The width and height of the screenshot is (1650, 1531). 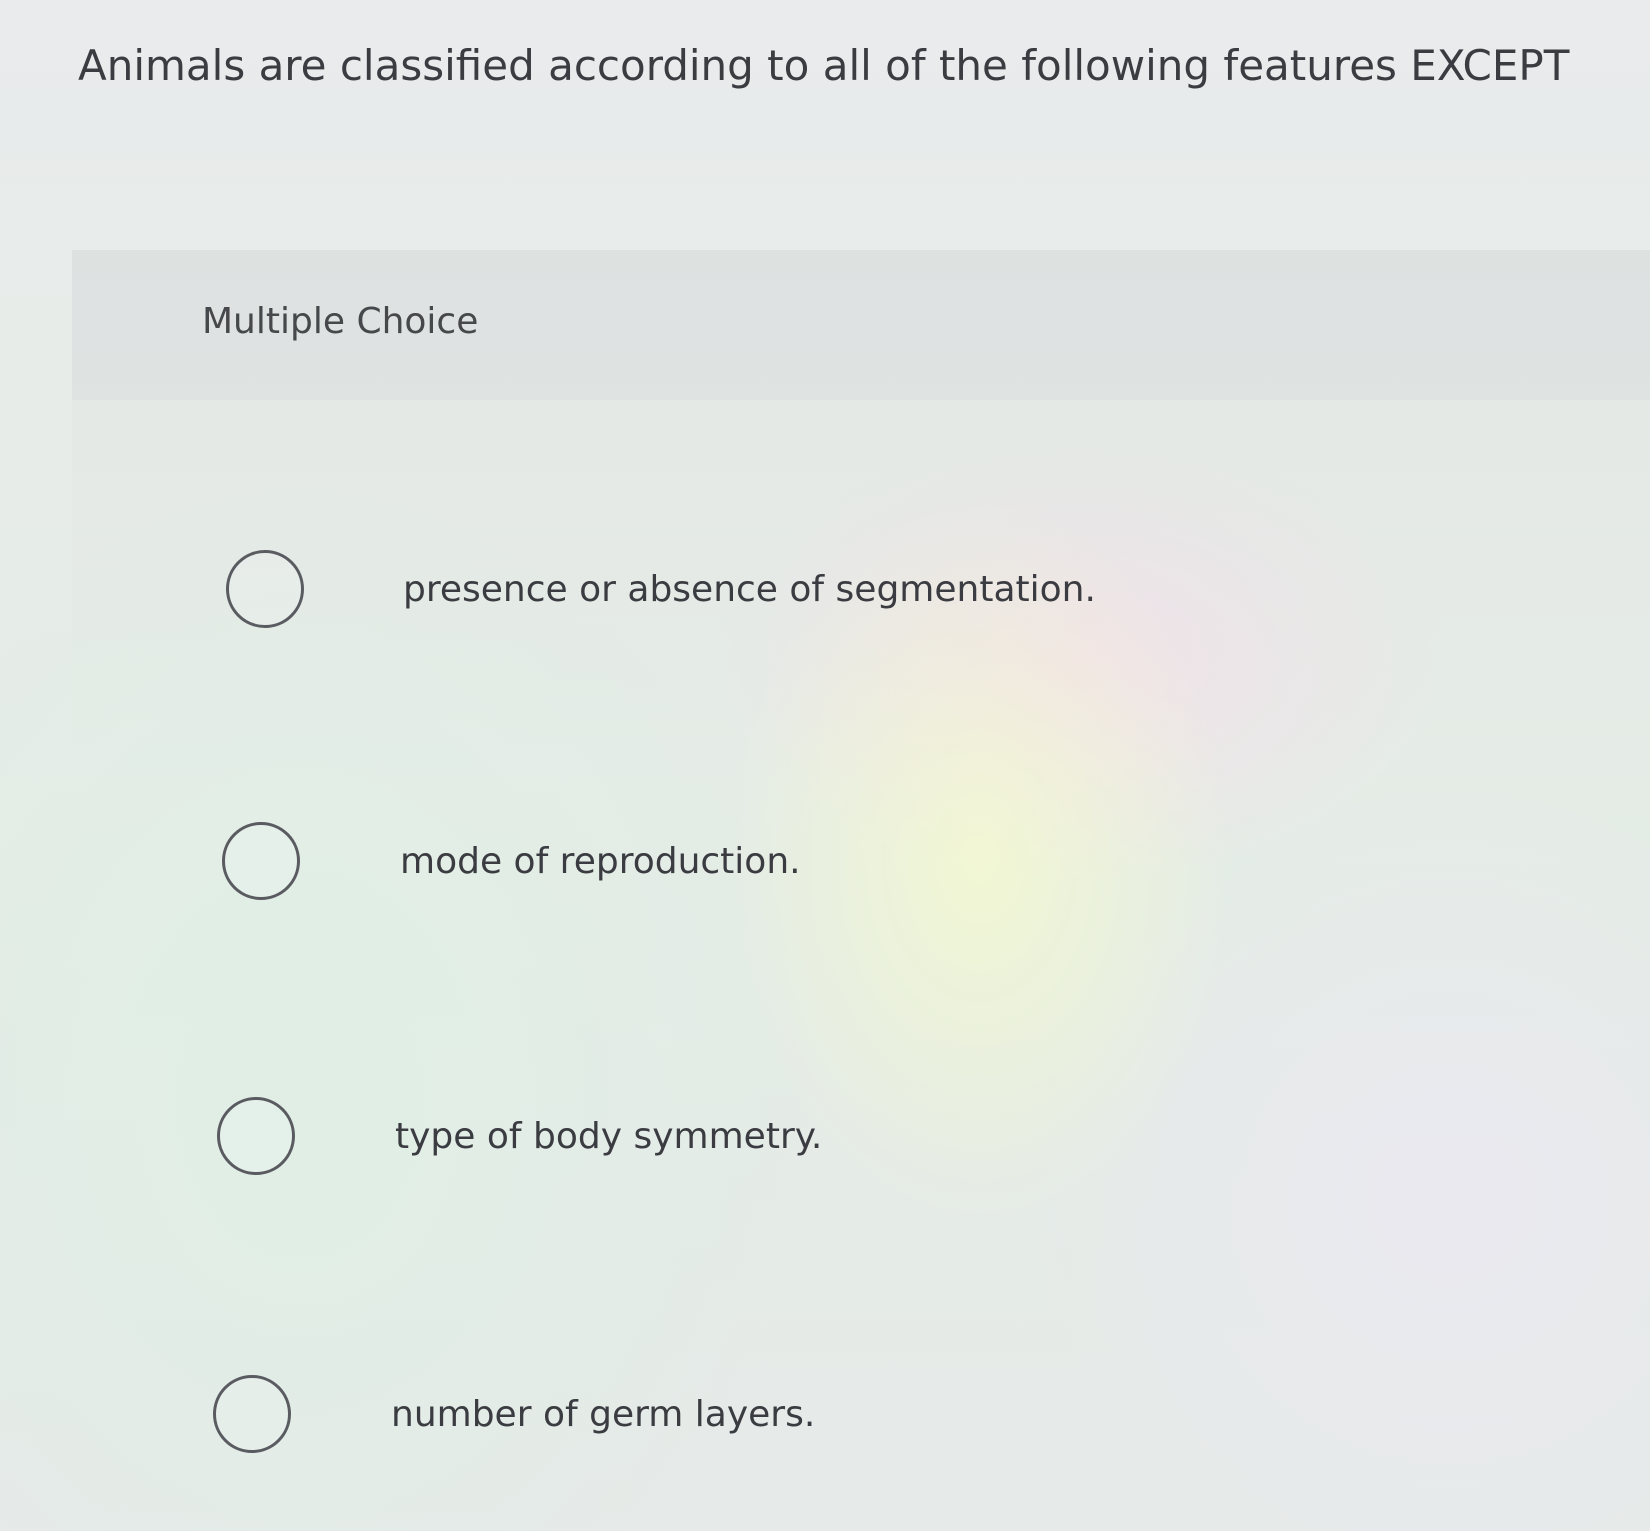 What do you see at coordinates (600, 862) in the screenshot?
I see `option-label-2: mode of reproduction.` at bounding box center [600, 862].